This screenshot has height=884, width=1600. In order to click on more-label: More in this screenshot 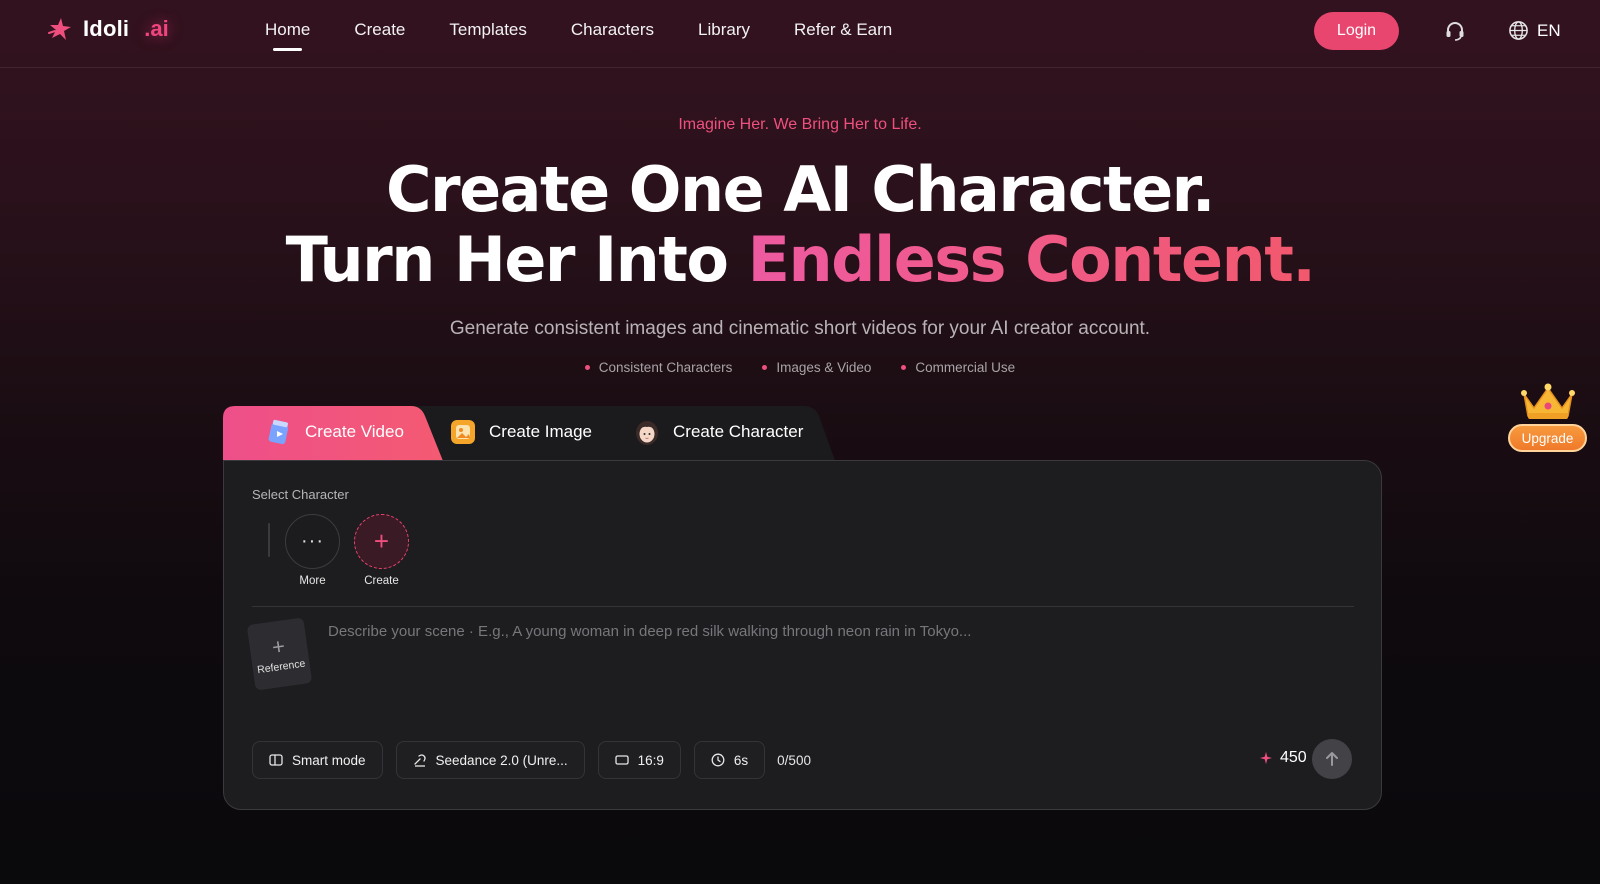, I will do `click(312, 581)`.